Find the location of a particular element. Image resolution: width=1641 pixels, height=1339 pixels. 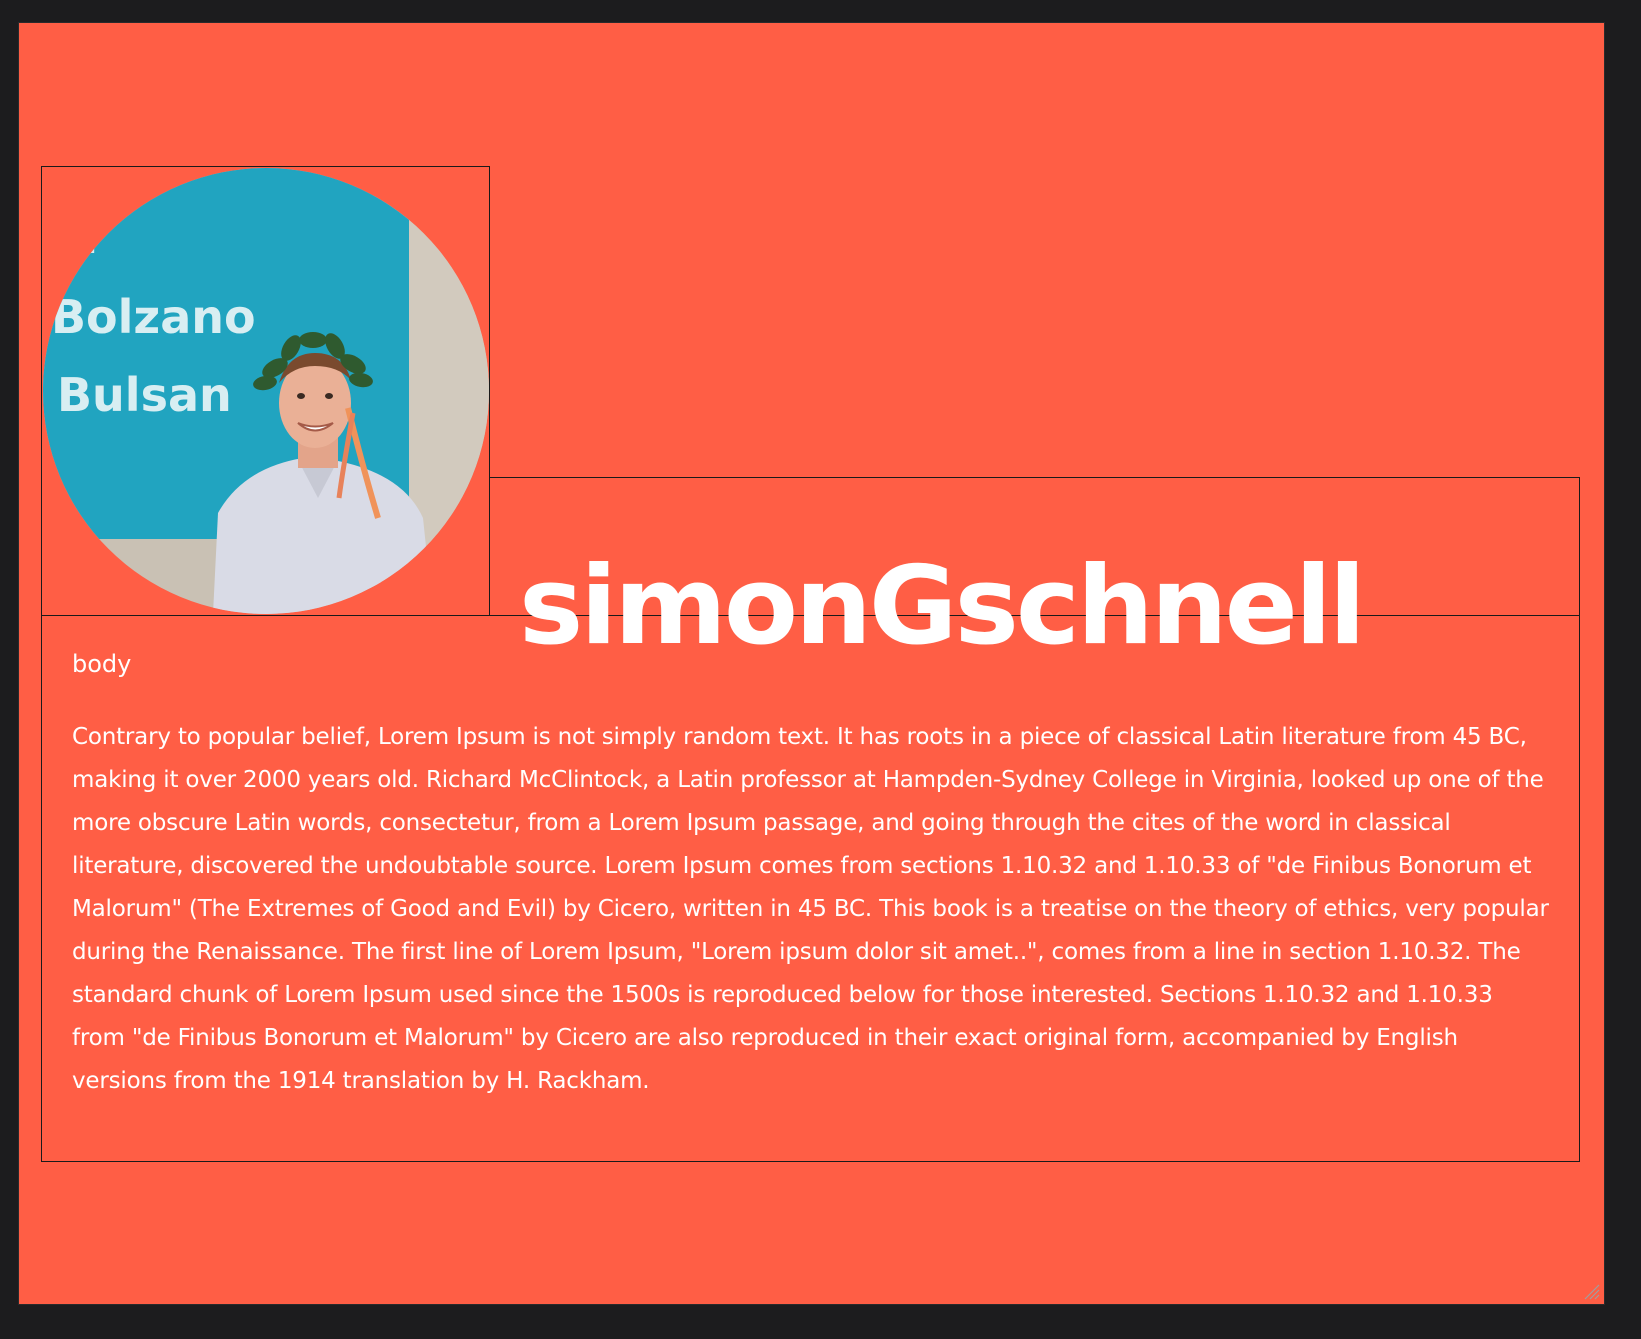

avatar: n Bolzano Bulsan is located at coordinates (266, 391).